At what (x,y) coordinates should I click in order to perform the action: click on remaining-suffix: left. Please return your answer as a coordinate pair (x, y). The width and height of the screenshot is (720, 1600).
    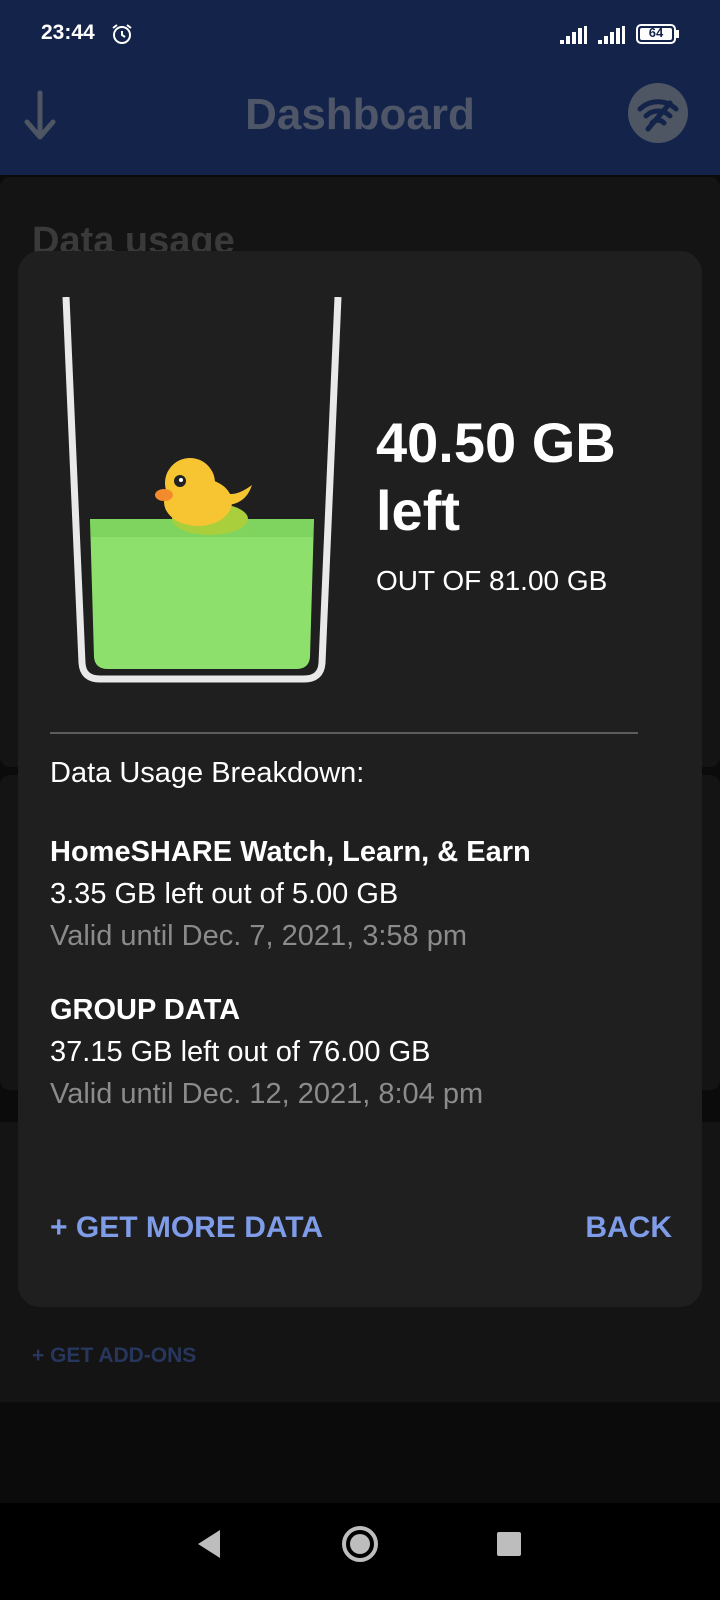
    Looking at the image, I should click on (418, 510).